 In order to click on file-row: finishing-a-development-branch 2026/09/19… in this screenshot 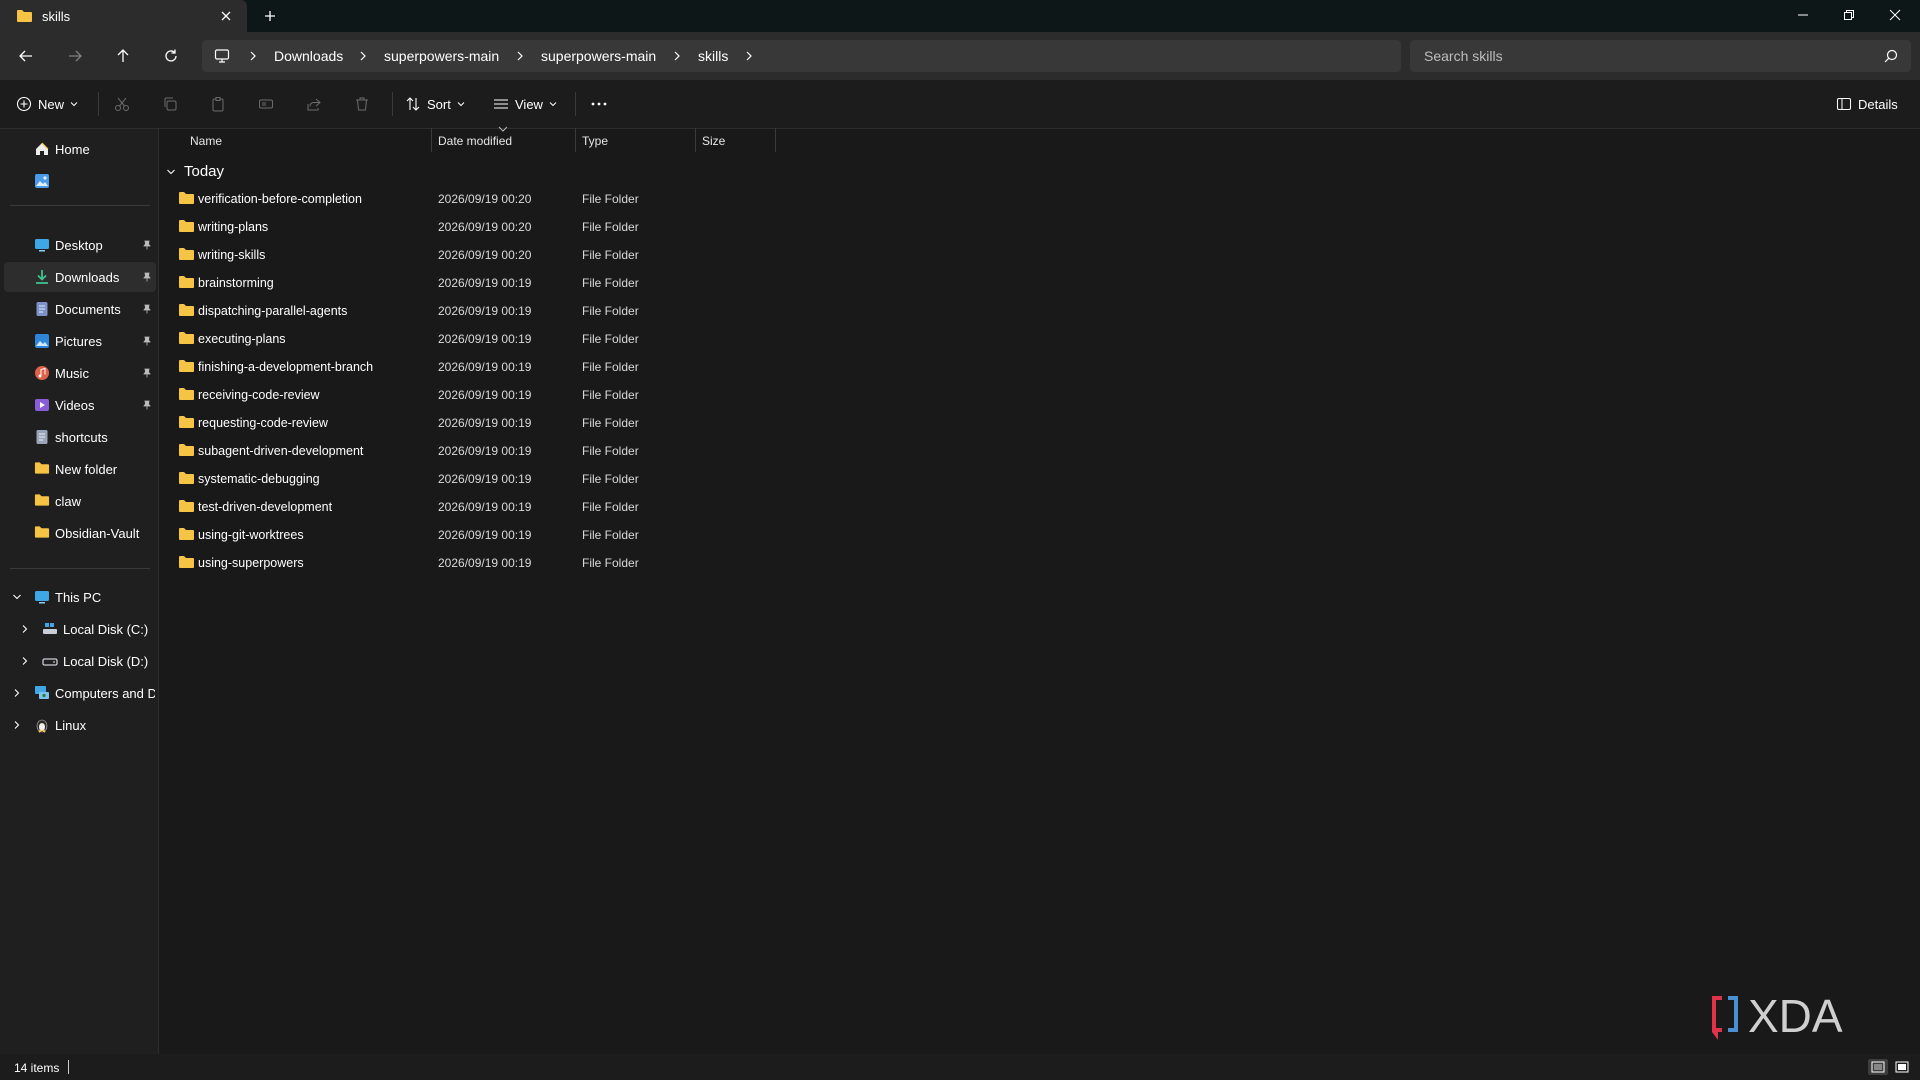, I will do `click(473, 367)`.